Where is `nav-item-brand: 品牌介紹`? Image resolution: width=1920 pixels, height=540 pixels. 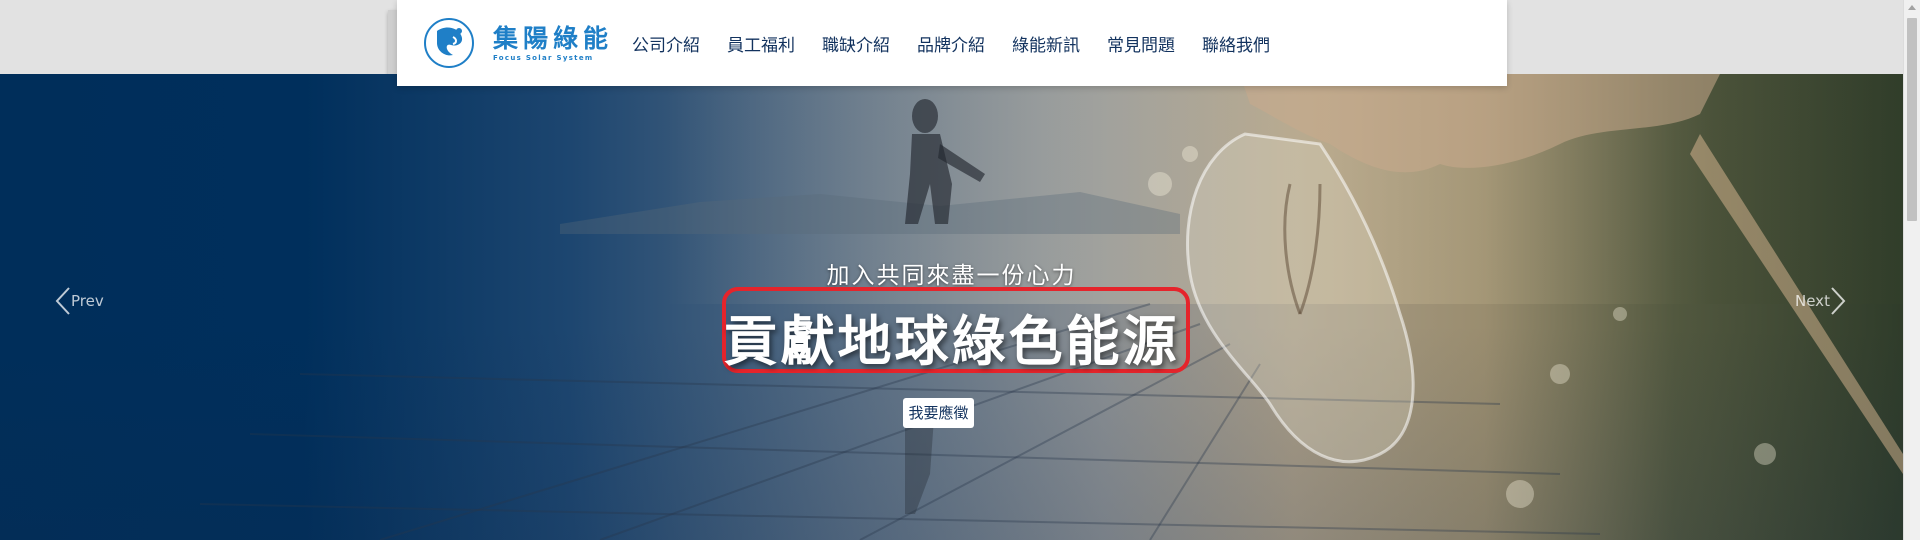 nav-item-brand: 品牌介紹 is located at coordinates (951, 43).